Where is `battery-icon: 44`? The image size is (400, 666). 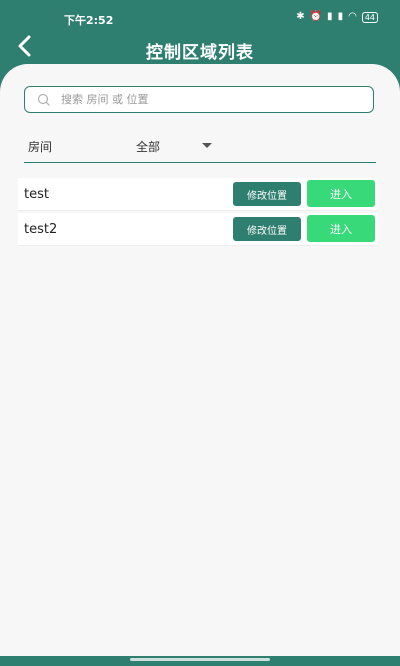
battery-icon: 44 is located at coordinates (369, 17).